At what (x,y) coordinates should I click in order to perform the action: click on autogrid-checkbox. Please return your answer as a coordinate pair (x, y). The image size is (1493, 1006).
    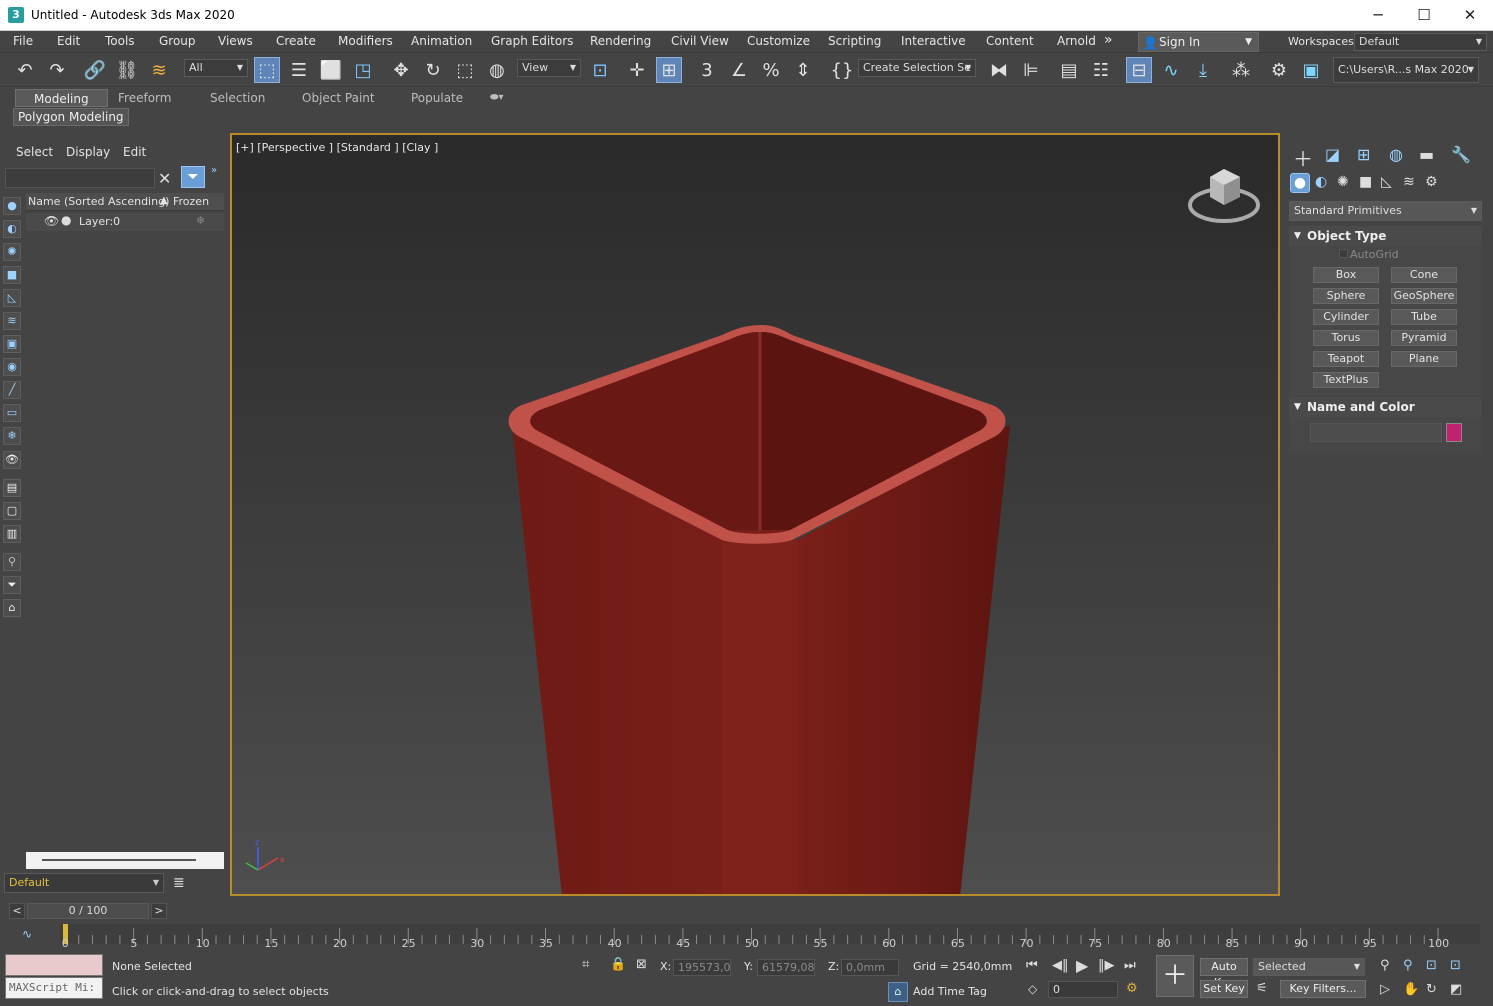
    Looking at the image, I should click on (1343, 253).